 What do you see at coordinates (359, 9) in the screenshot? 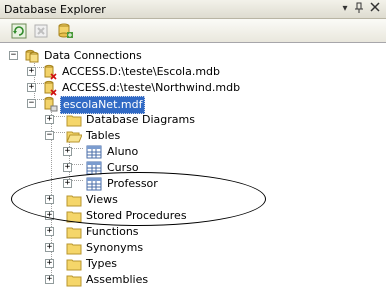
I see `pin-icon` at bounding box center [359, 9].